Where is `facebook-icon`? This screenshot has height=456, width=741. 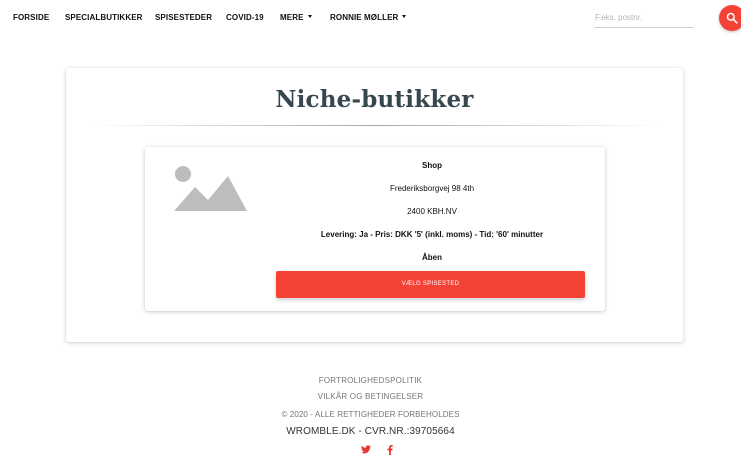
facebook-icon is located at coordinates (390, 450).